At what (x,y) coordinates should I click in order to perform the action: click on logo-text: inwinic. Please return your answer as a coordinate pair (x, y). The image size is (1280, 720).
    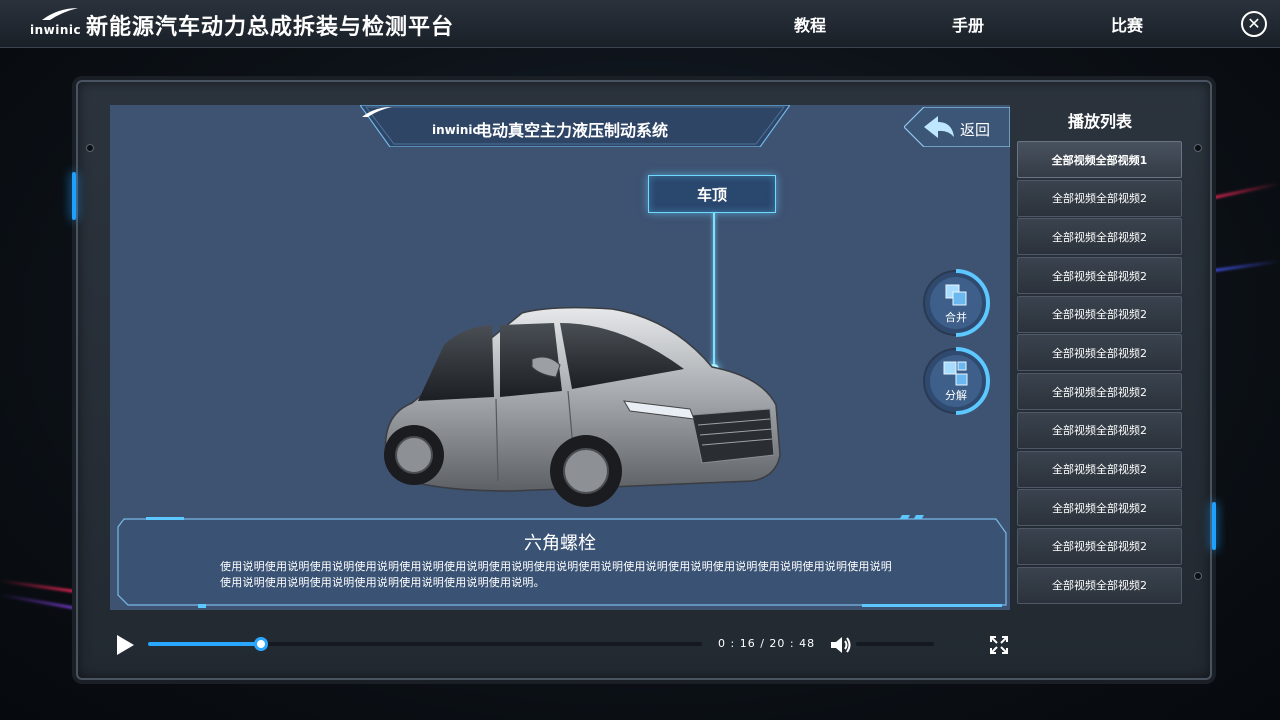
    Looking at the image, I should click on (56, 30).